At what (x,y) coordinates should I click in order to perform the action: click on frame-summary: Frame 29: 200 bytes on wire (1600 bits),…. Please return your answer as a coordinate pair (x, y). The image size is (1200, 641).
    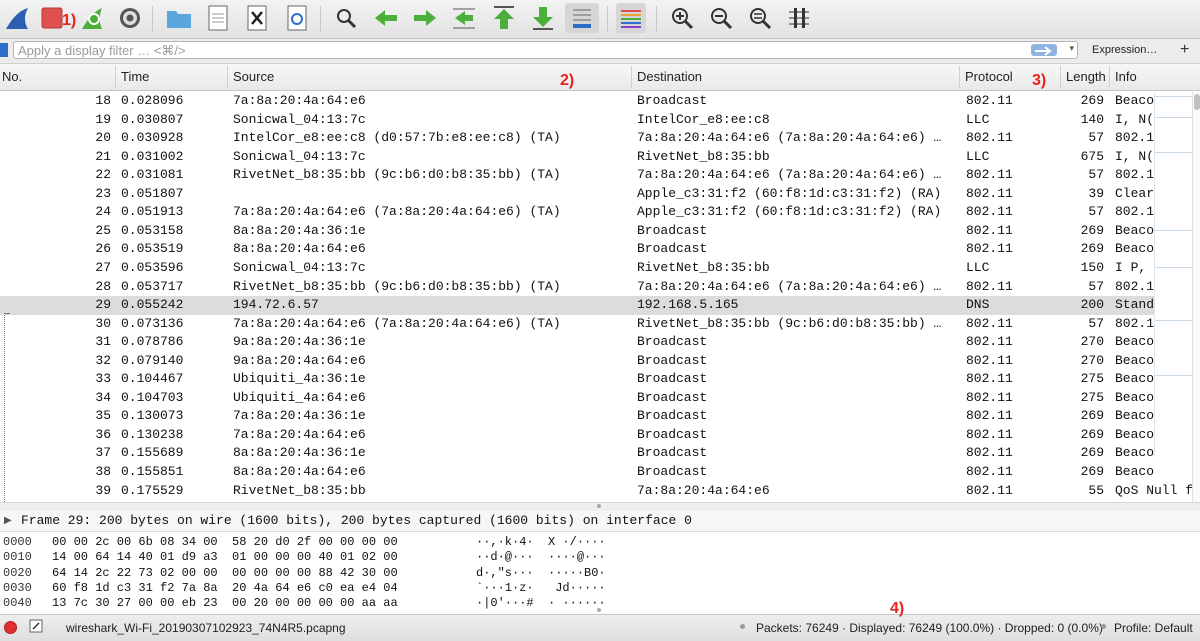
    Looking at the image, I should click on (356, 520).